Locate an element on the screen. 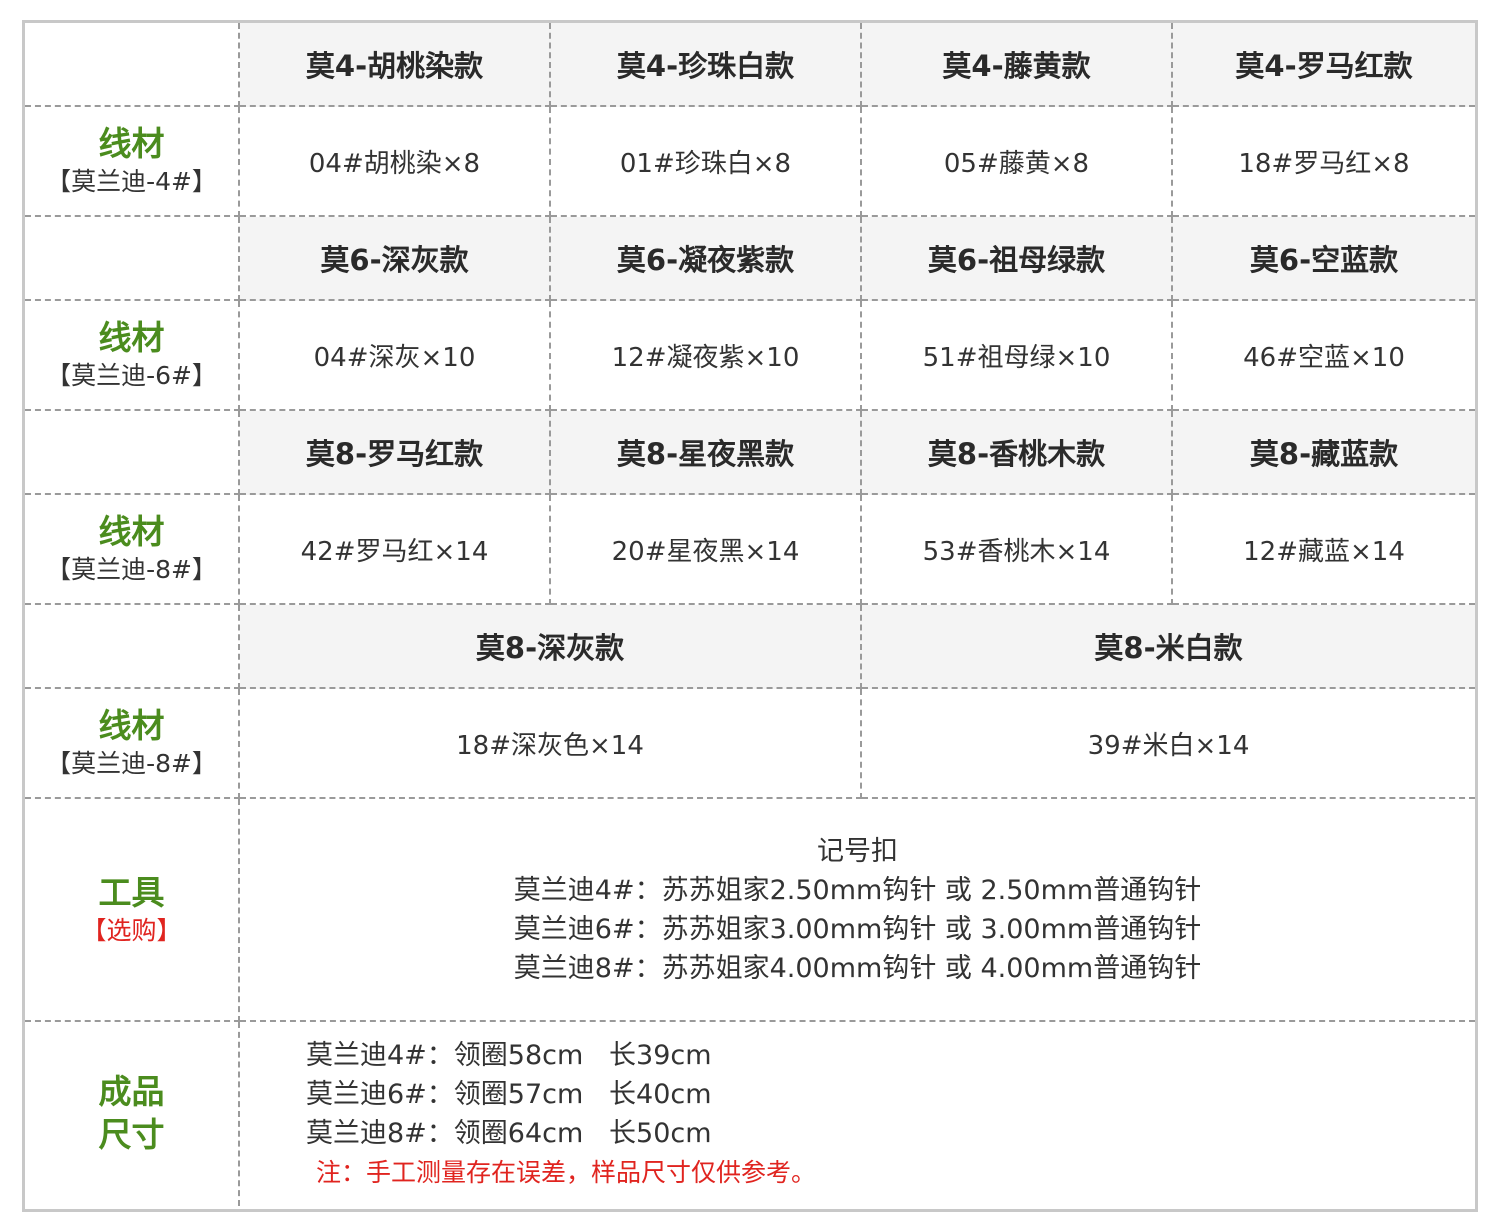  yarn-value: 51#祖母绿×10 is located at coordinates (1017, 356).